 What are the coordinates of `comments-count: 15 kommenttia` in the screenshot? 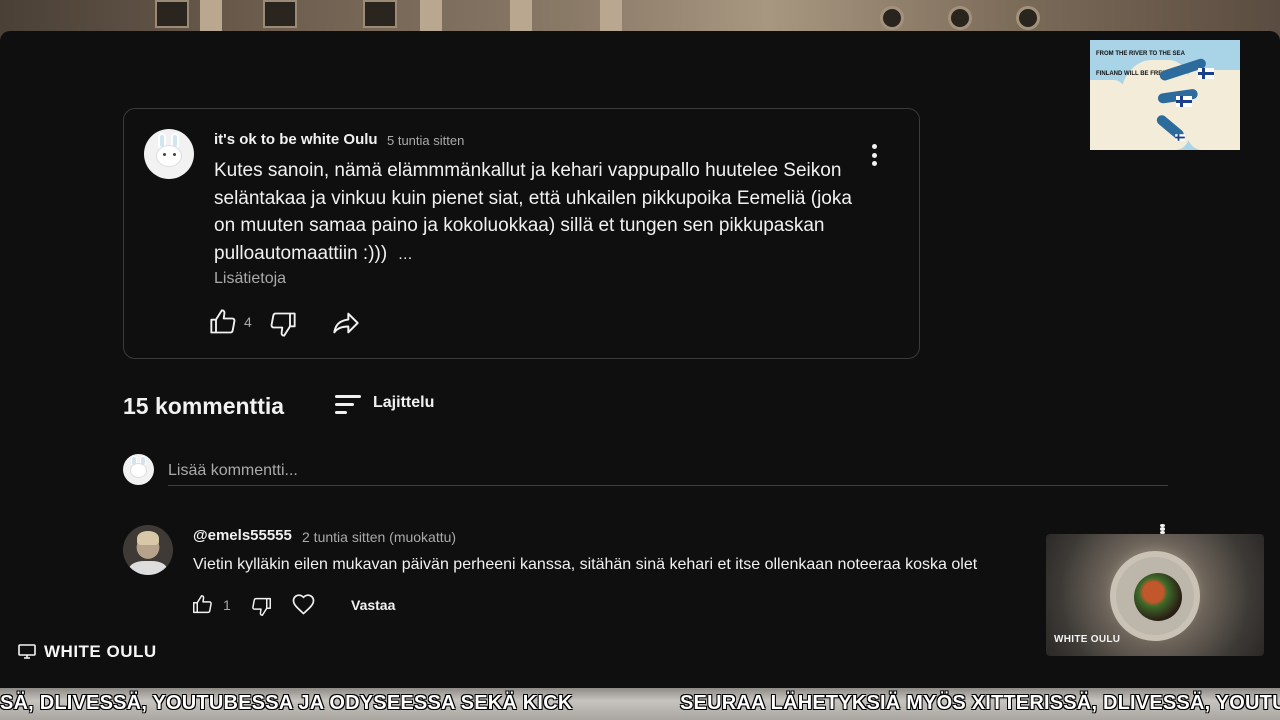 It's located at (204, 406).